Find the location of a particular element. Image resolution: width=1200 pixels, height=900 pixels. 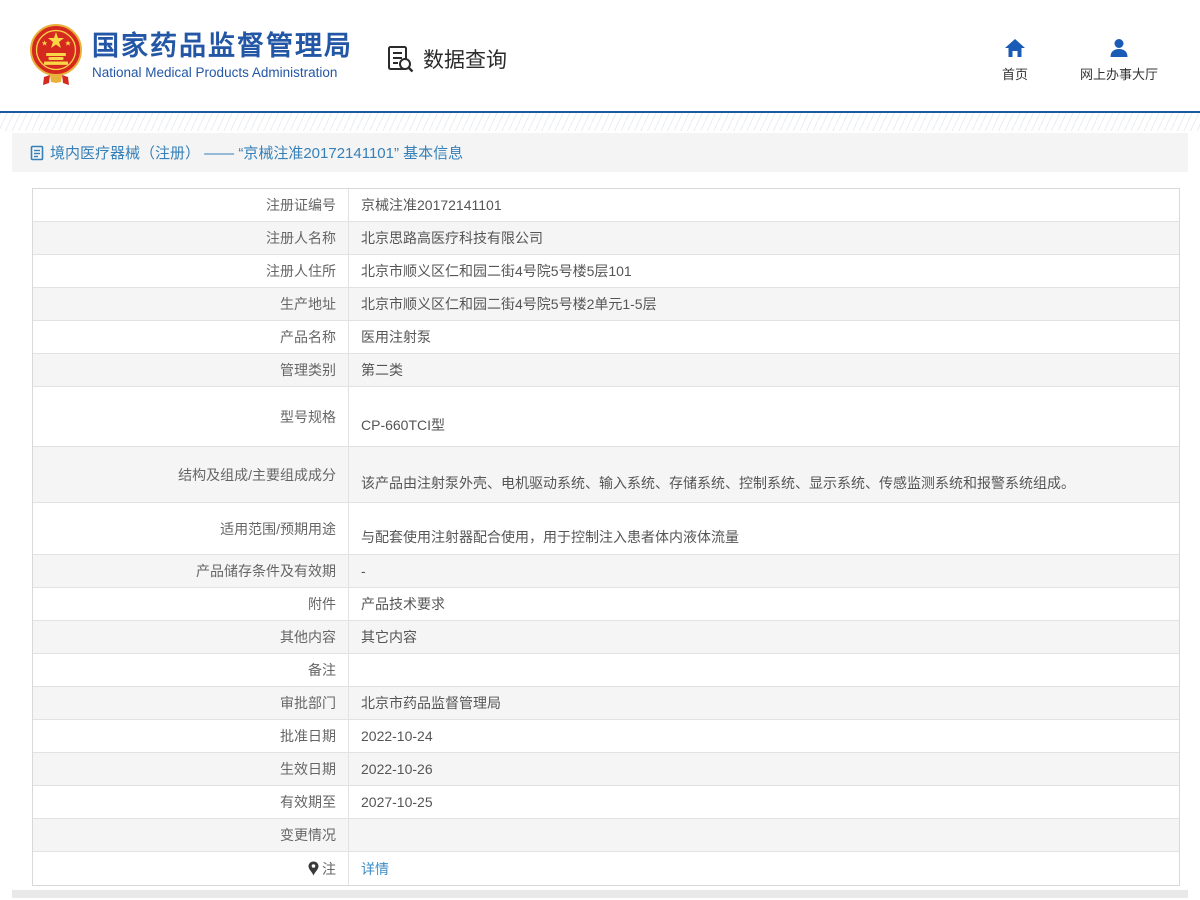

row-label-text: 注册人名称 is located at coordinates (301, 238).